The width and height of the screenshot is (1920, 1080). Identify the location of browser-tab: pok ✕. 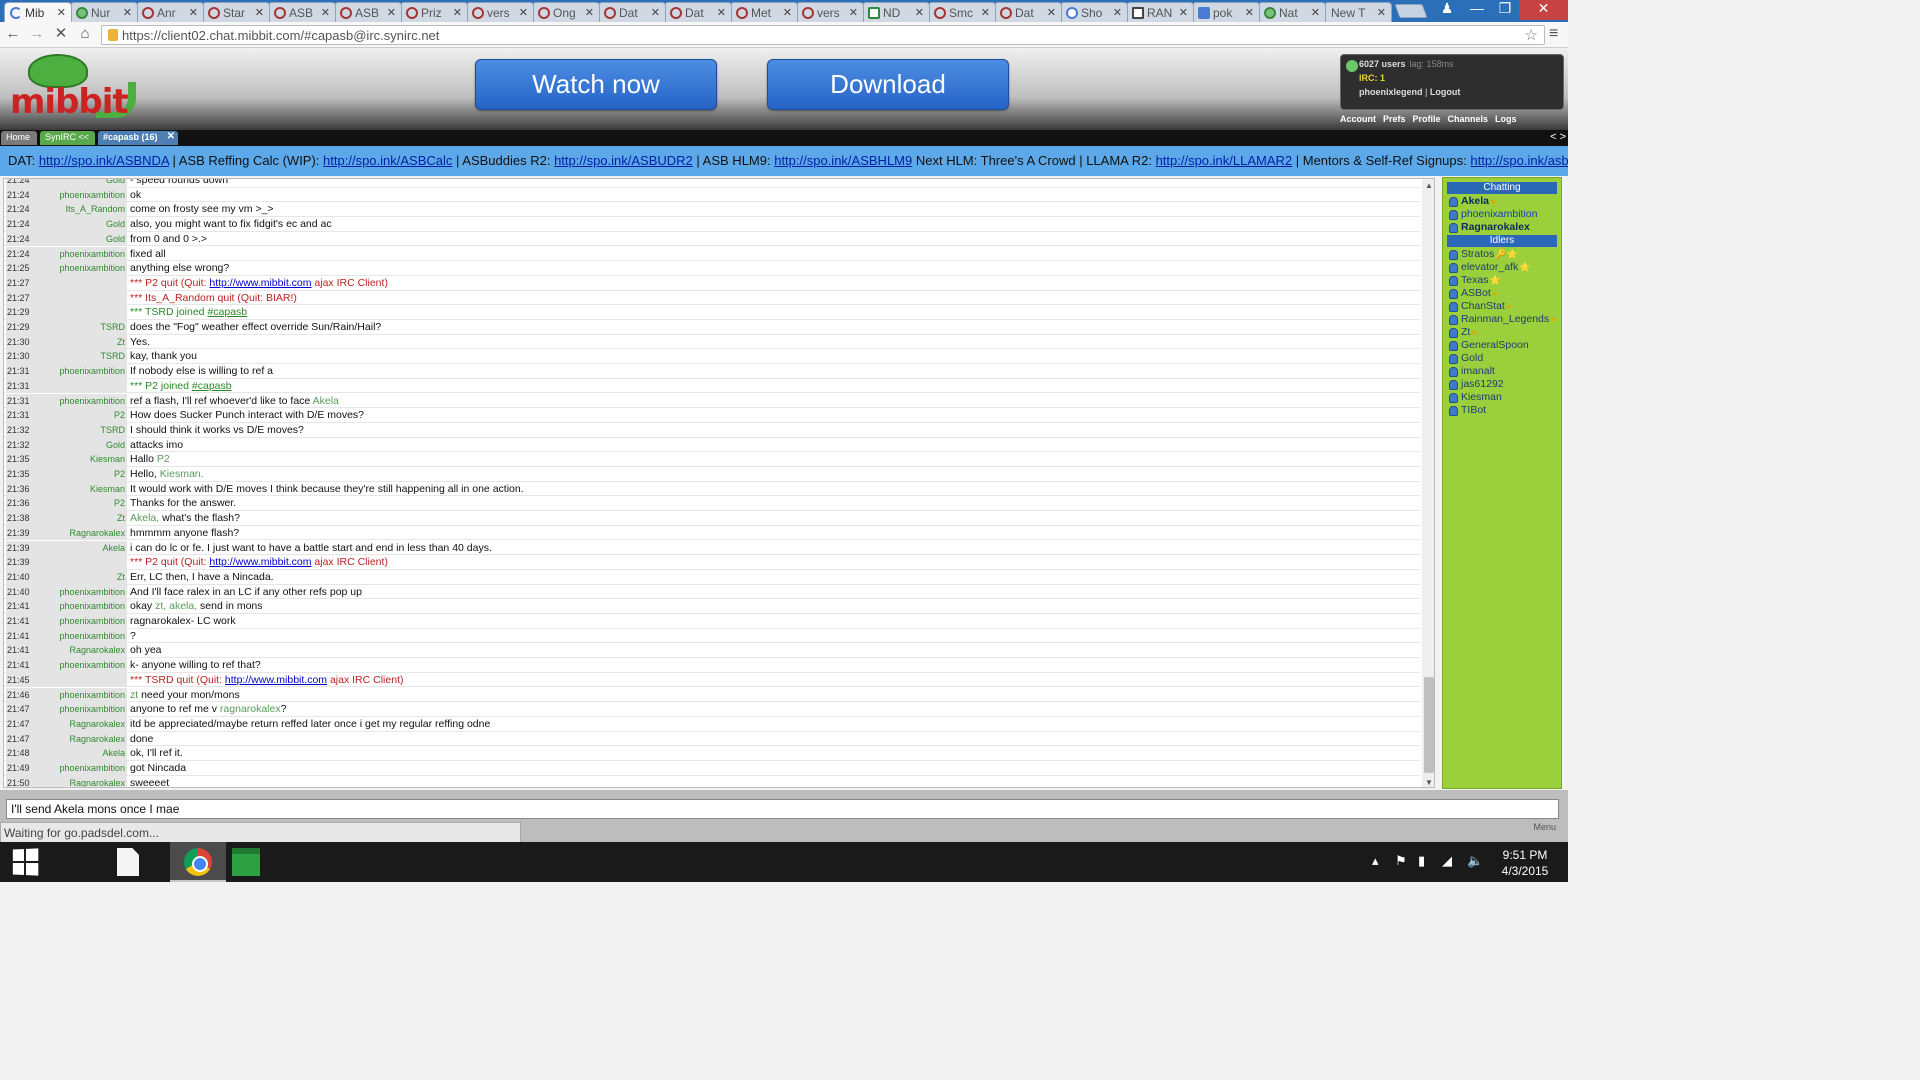
(1226, 12).